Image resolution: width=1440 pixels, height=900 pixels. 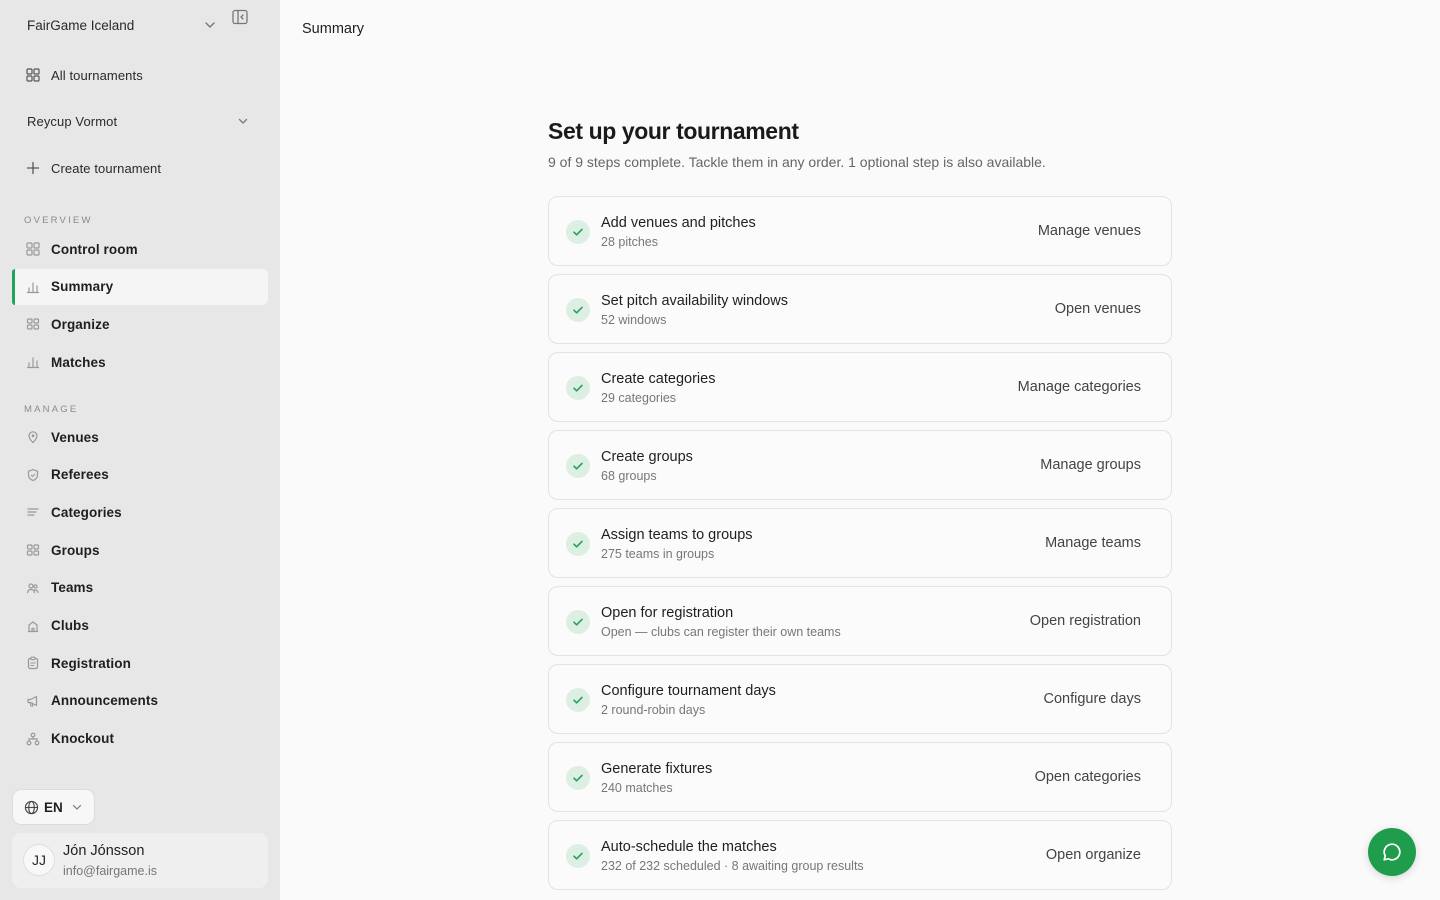 What do you see at coordinates (140, 663) in the screenshot?
I see `sidebar-item-registration: Registration` at bounding box center [140, 663].